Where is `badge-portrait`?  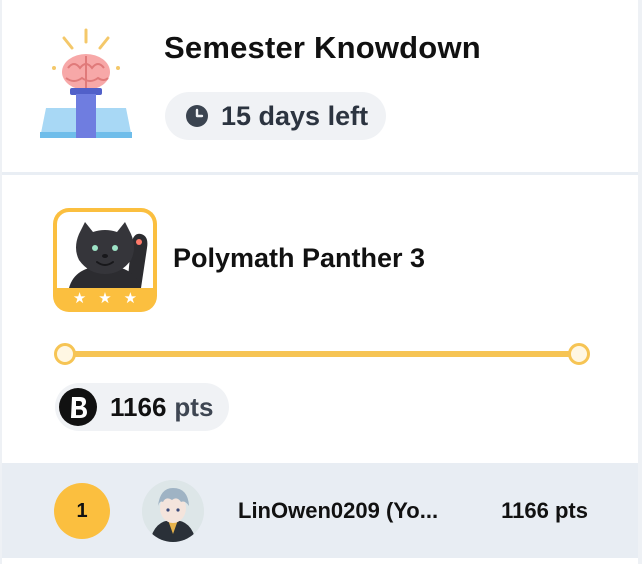 badge-portrait is located at coordinates (105, 250).